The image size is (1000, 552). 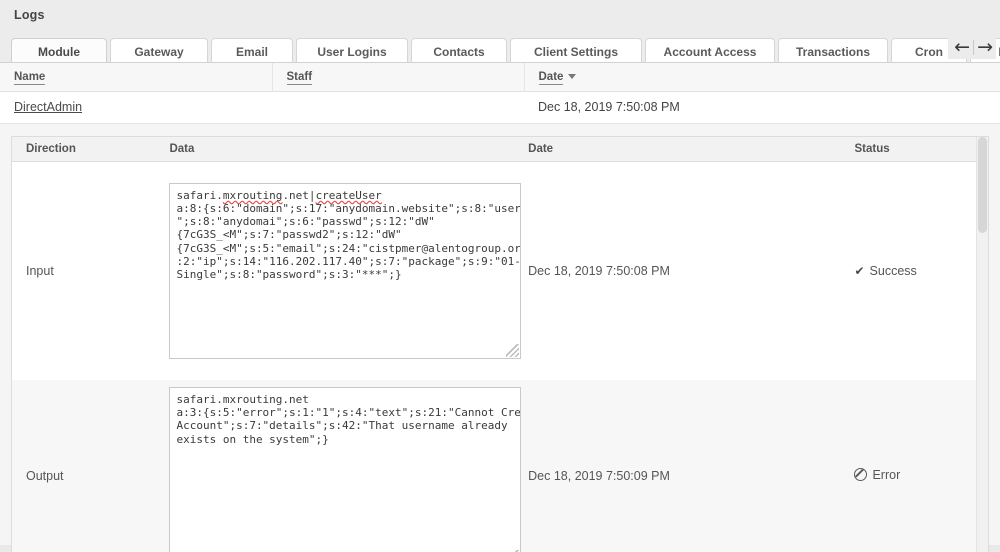 I want to click on page-title: Logs, so click(x=29, y=15).